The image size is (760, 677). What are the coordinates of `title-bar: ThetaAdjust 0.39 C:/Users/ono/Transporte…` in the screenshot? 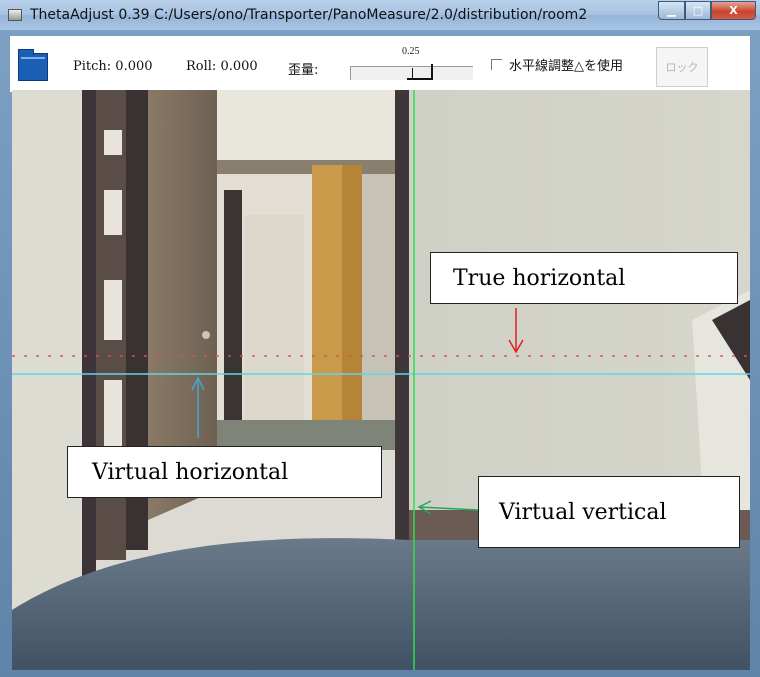 It's located at (380, 15).